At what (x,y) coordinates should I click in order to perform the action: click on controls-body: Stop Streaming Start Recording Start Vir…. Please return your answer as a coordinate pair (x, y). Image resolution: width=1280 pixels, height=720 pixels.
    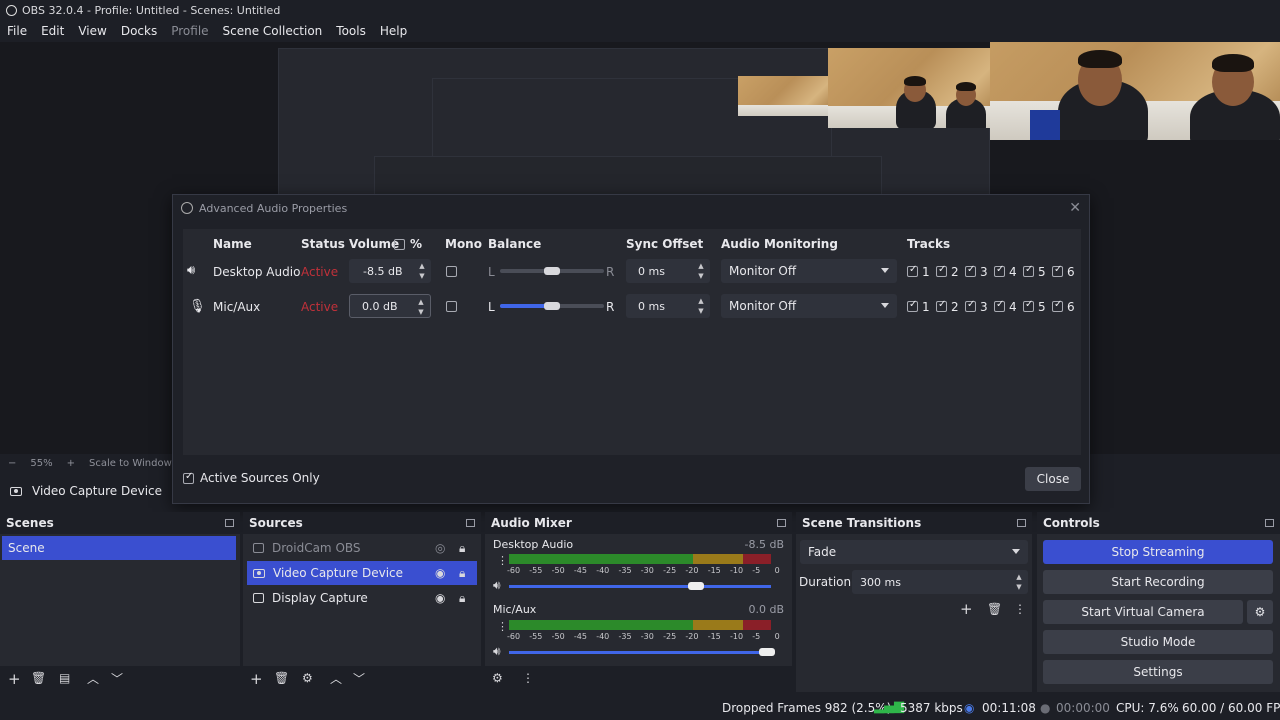
    Looking at the image, I should click on (1158, 613).